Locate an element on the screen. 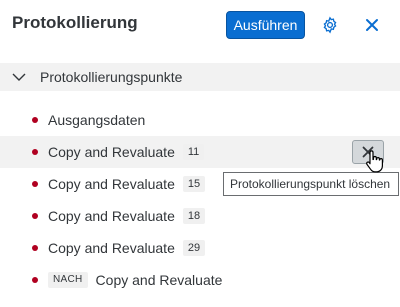 Image resolution: width=400 pixels, height=307 pixels. item-badge: 29 is located at coordinates (194, 248).